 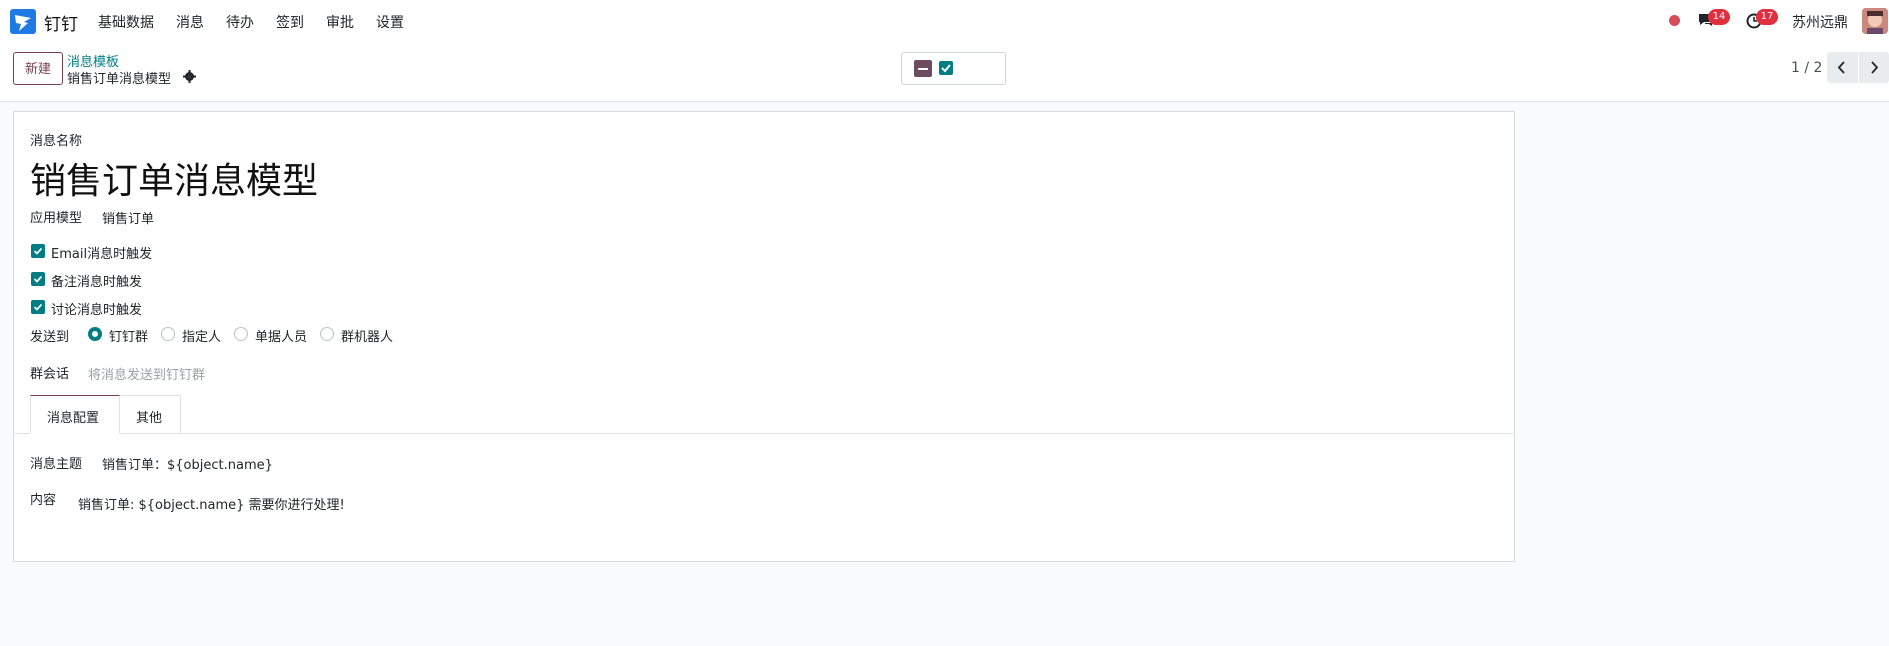 I want to click on user-avatar, so click(x=1875, y=21).